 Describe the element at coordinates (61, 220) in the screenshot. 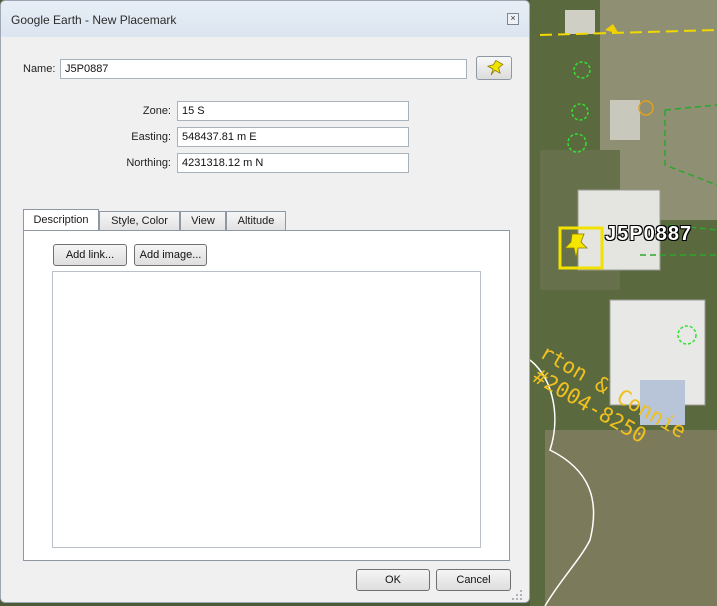

I see `tab-description: Description` at that location.